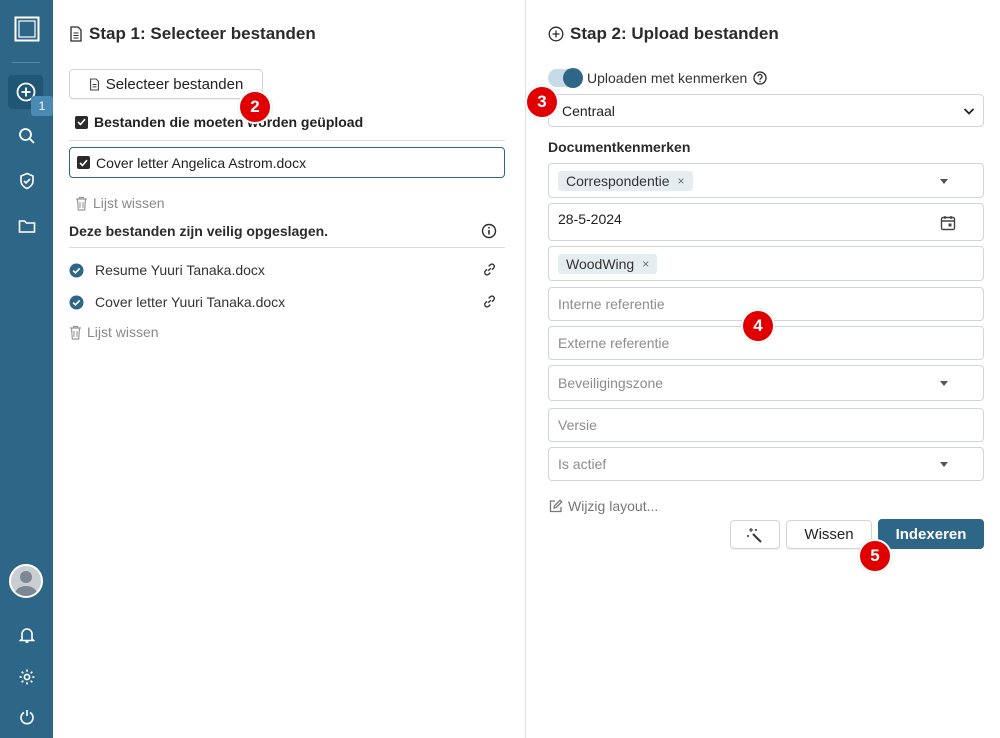 The width and height of the screenshot is (1000, 738). What do you see at coordinates (42, 106) in the screenshot?
I see `upload-count-badge: 1` at bounding box center [42, 106].